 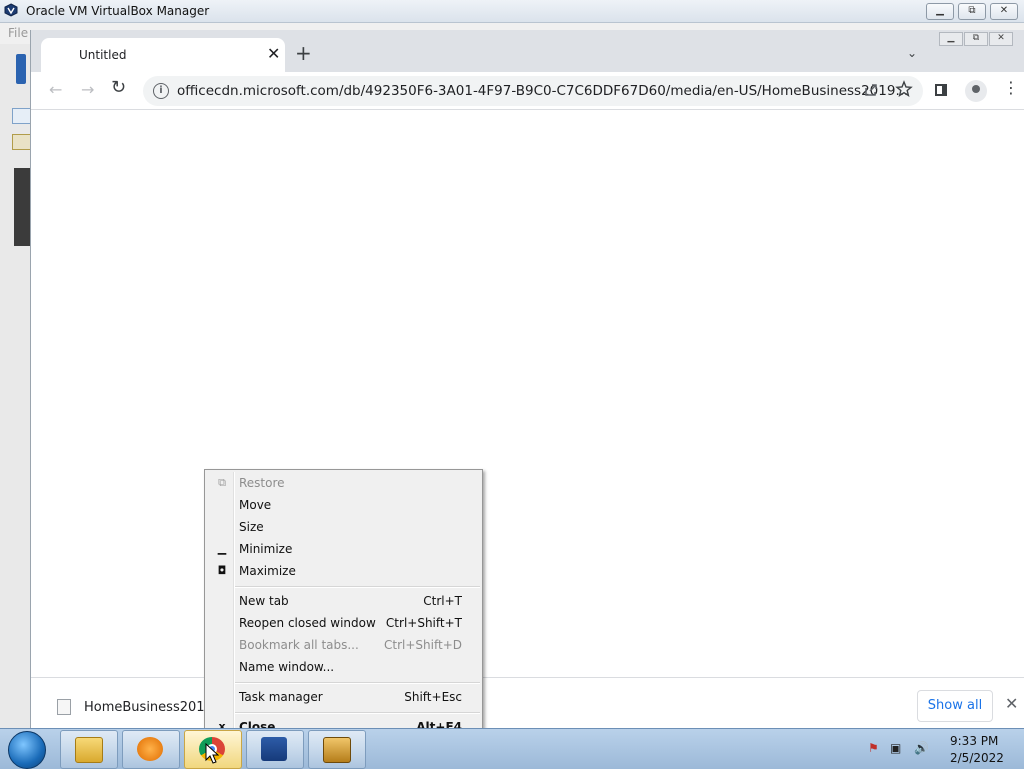 I want to click on menu-item-move: Move, so click(x=343, y=505).